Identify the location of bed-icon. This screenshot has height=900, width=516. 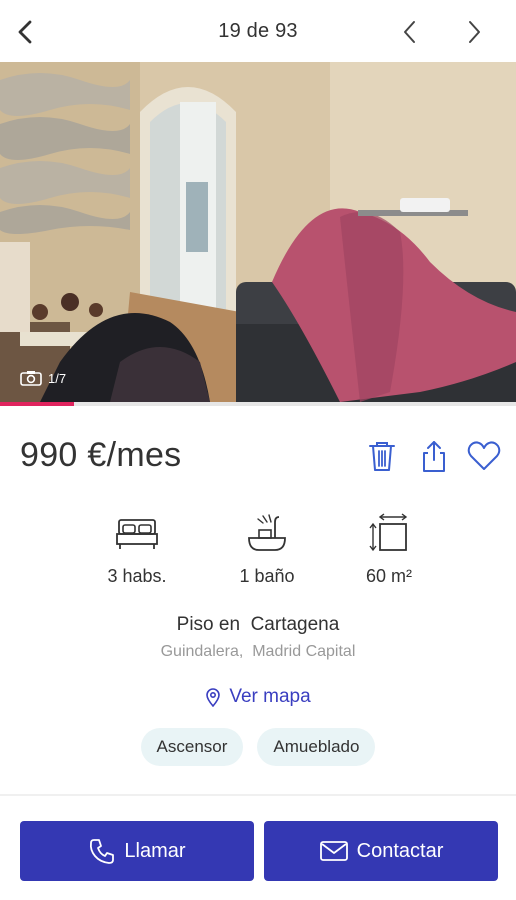
(137, 534).